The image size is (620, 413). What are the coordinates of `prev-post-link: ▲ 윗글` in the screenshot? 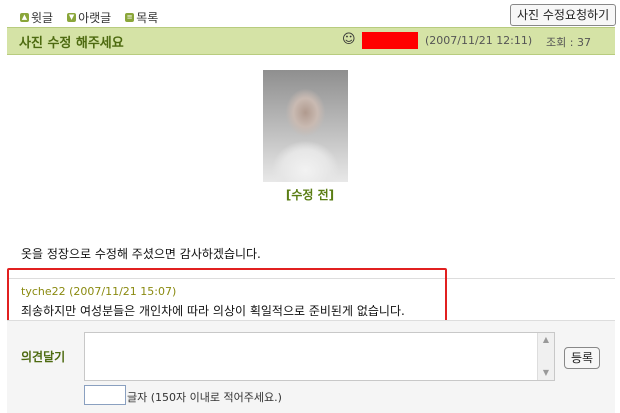 It's located at (36, 17).